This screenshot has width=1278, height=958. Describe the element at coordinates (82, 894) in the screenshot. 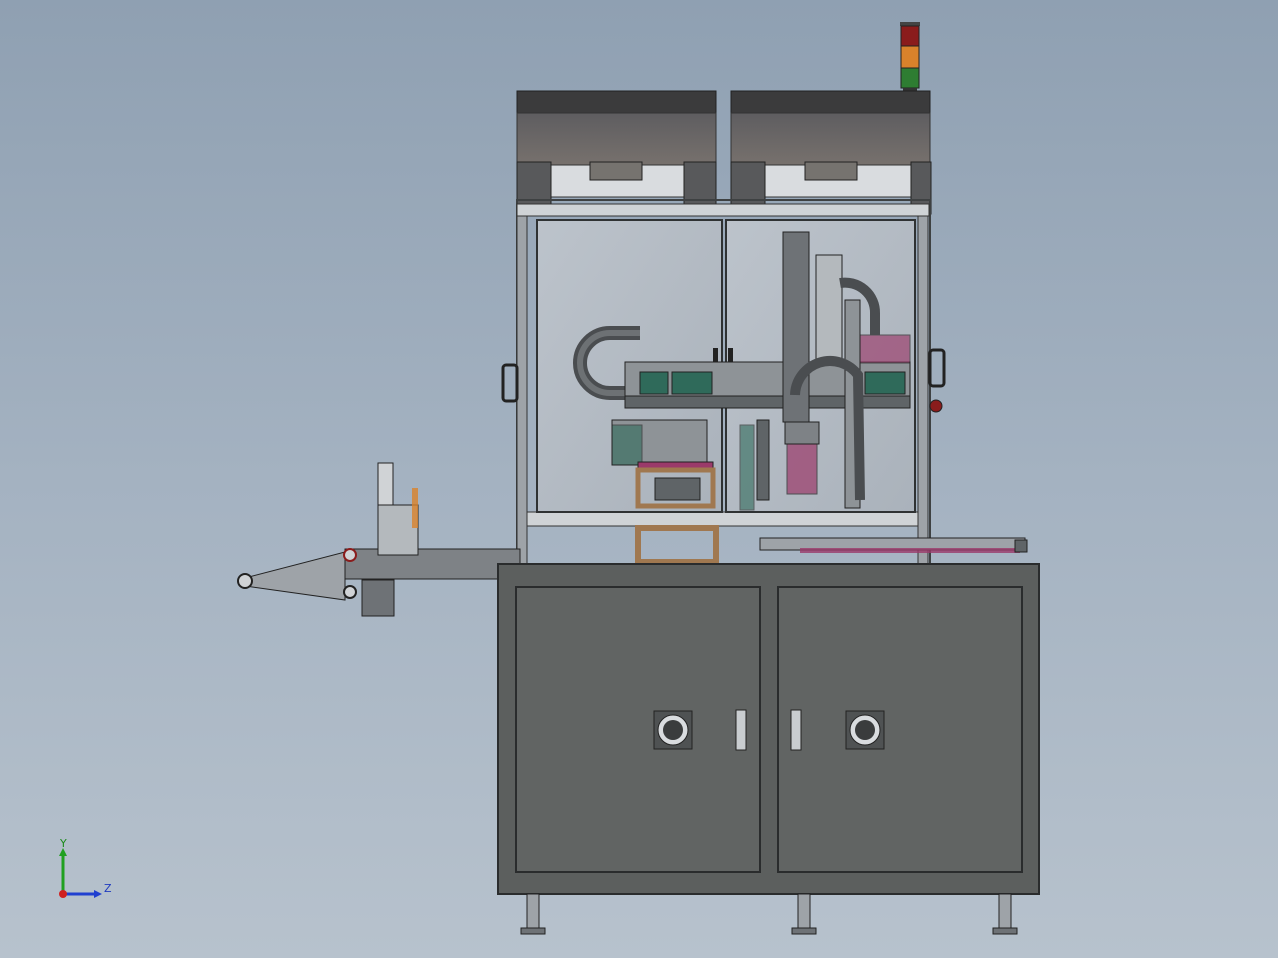

I see `z-axis-arrow-icon` at that location.